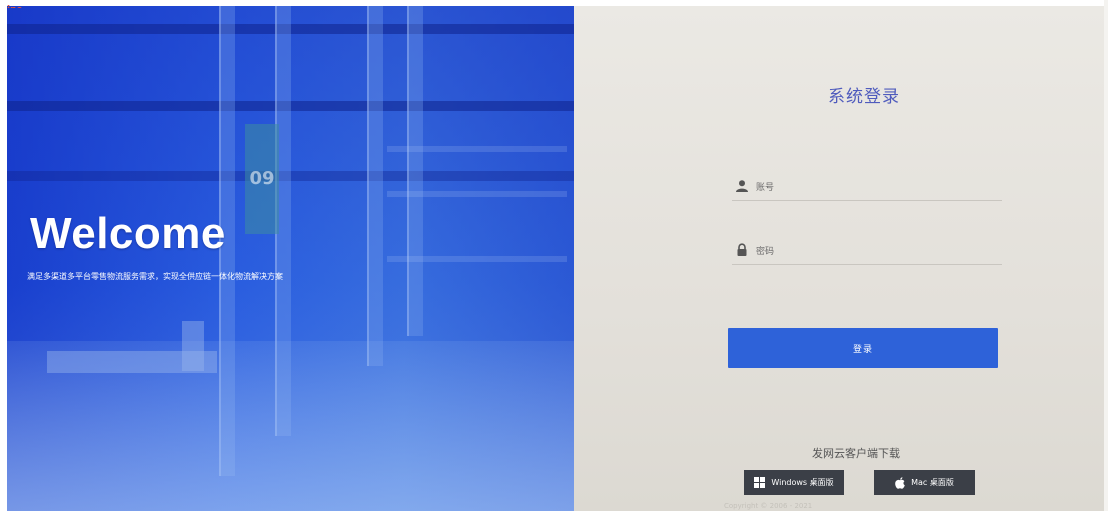  Describe the element at coordinates (863, 348) in the screenshot. I see `login-button: 登录` at that location.